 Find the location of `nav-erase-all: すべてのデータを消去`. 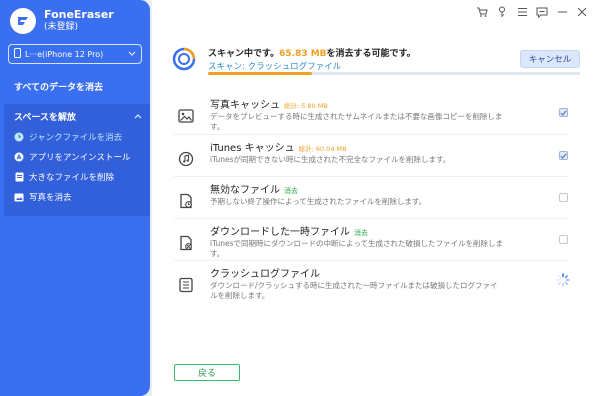

nav-erase-all: すべてのデータを消去 is located at coordinates (58, 86).